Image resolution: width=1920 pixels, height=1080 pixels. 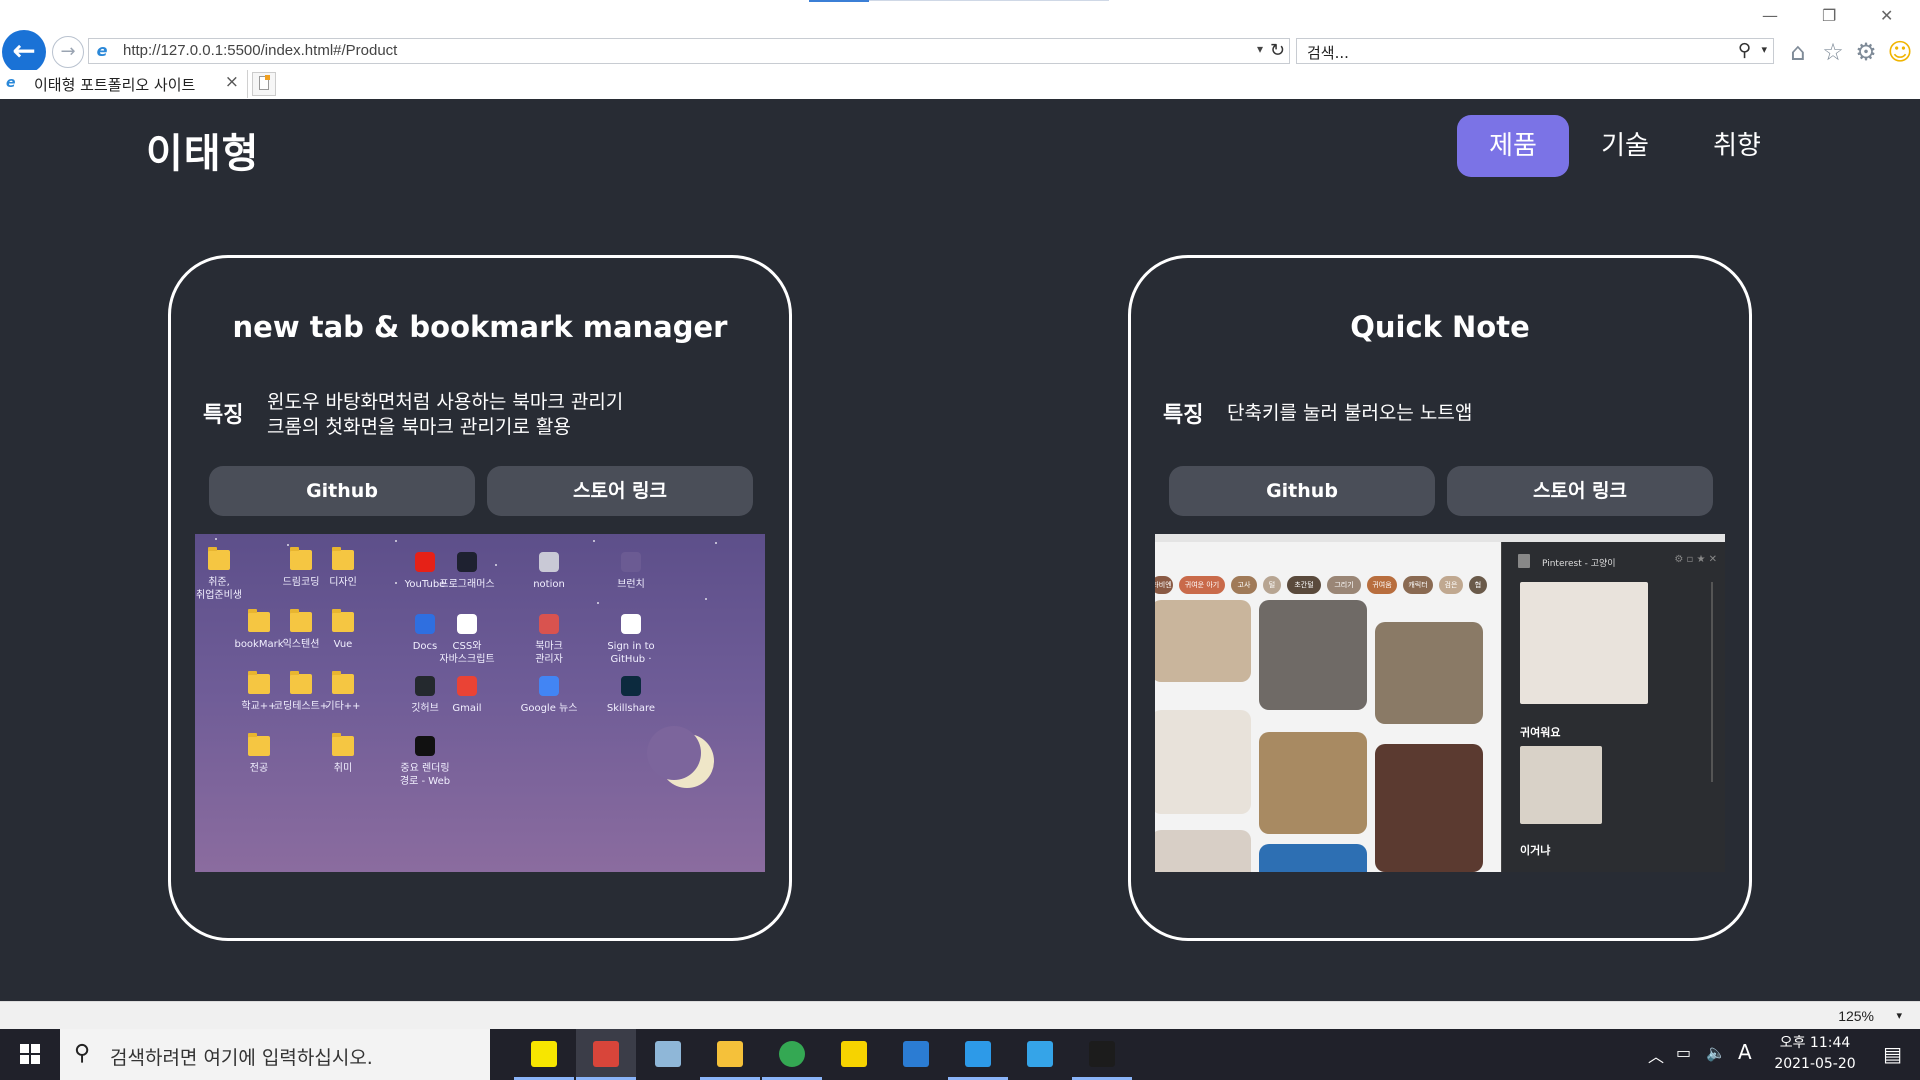 I want to click on filter-chip: 검은, so click(x=1451, y=585).